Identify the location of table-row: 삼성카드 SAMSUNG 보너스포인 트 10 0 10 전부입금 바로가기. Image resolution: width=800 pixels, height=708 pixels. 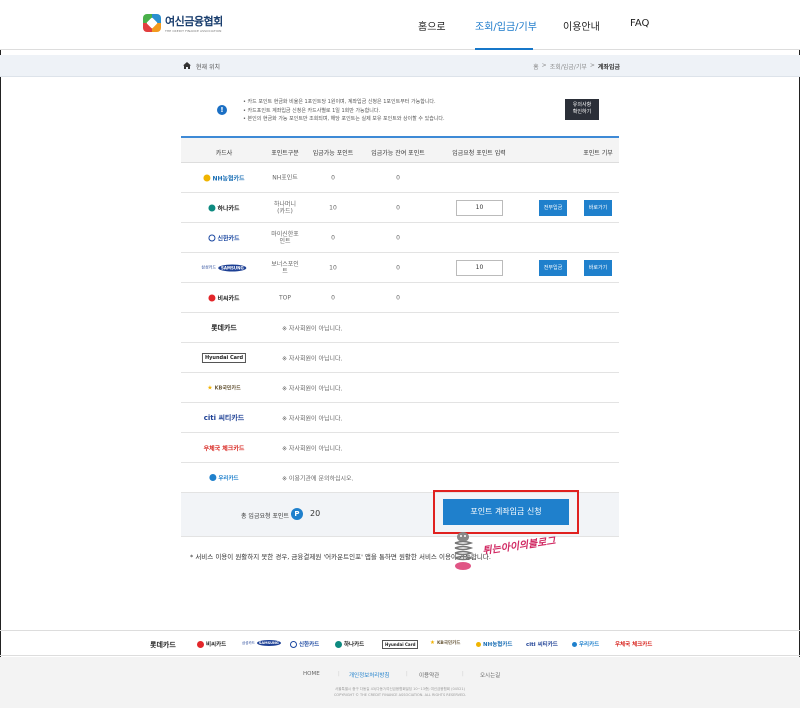
(400, 268).